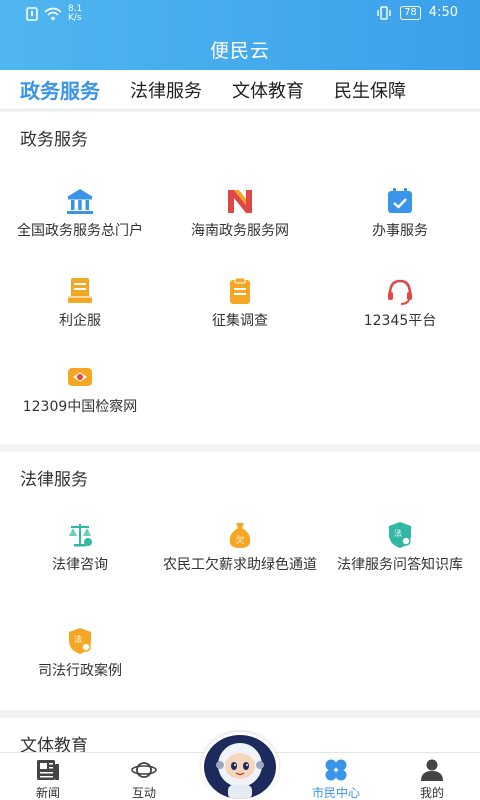 This screenshot has width=480, height=800. Describe the element at coordinates (239, 51) in the screenshot. I see `page-title: 便民云` at that location.